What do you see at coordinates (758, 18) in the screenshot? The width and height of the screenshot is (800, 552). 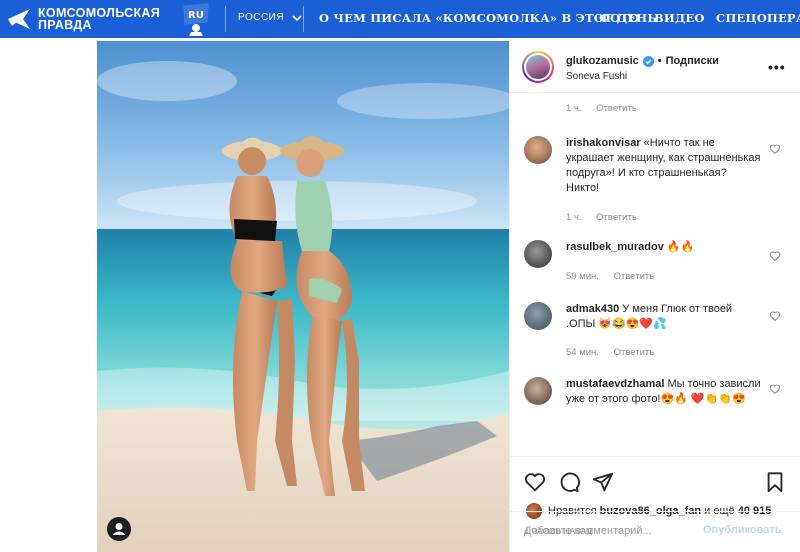 I see `nav-item-special: СПЕЦОПЕРАЦИЯ` at bounding box center [758, 18].